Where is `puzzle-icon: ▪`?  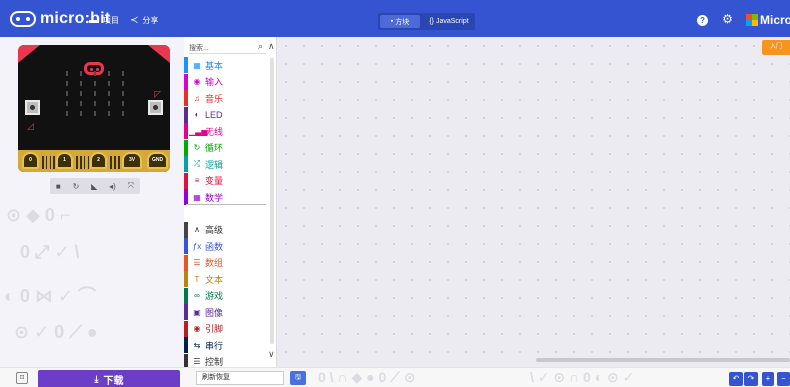
puzzle-icon: ▪ is located at coordinates (392, 21).